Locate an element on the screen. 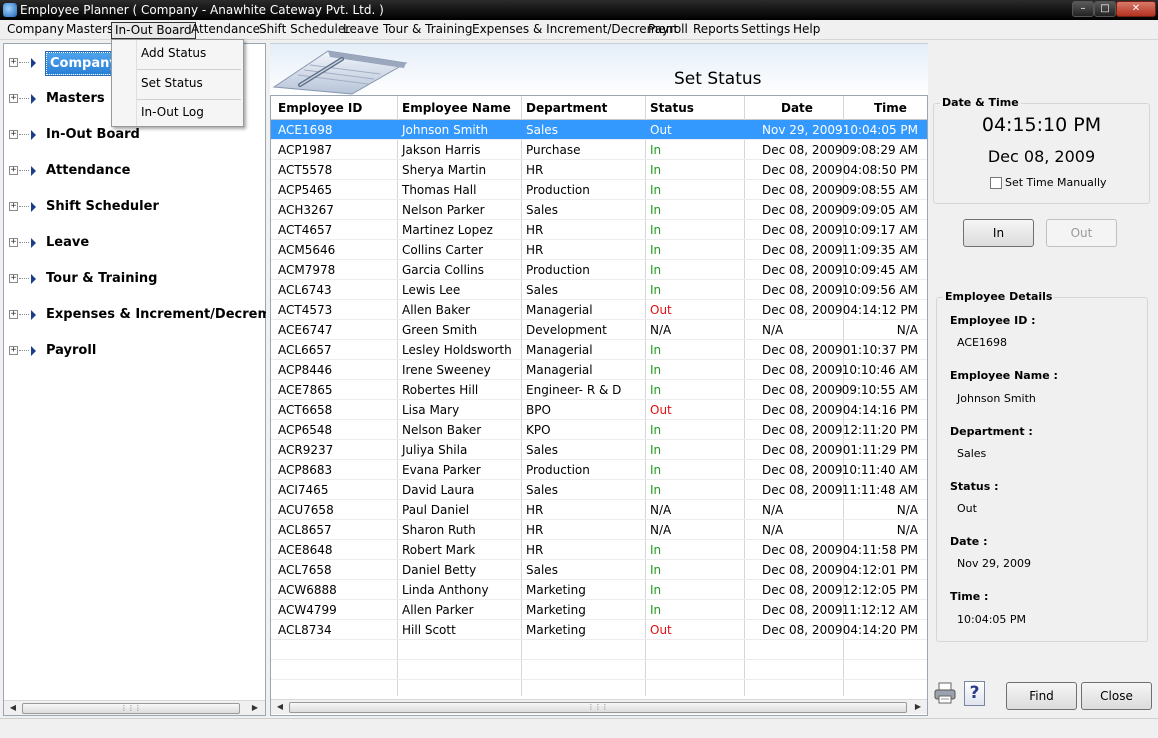  cell-employee-id: ACM5646 is located at coordinates (307, 250).